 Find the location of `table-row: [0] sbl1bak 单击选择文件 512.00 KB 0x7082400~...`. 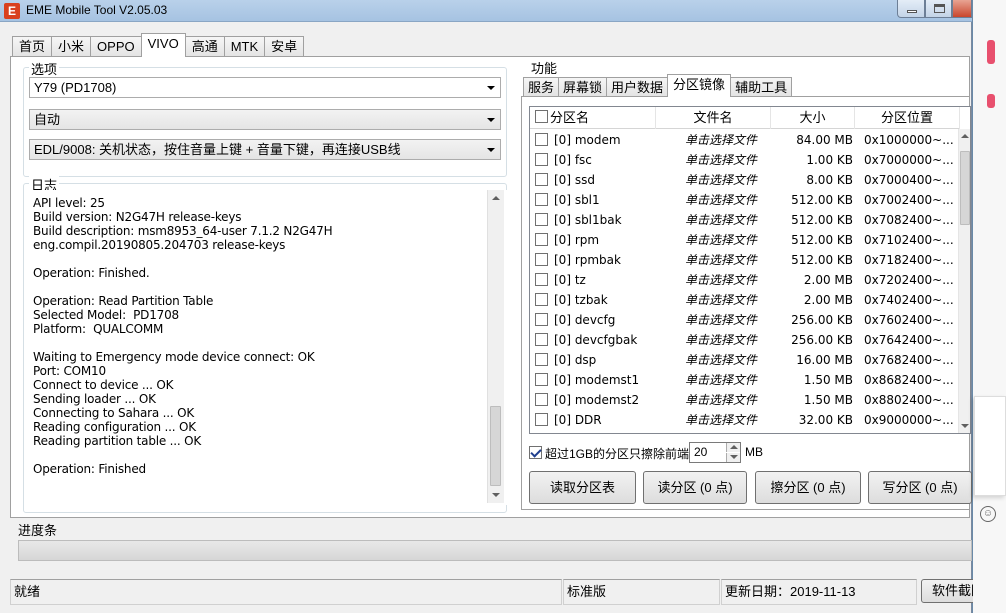

table-row: [0] sbl1bak 单击选择文件 512.00 KB 0x7082400~... is located at coordinates (745, 220).